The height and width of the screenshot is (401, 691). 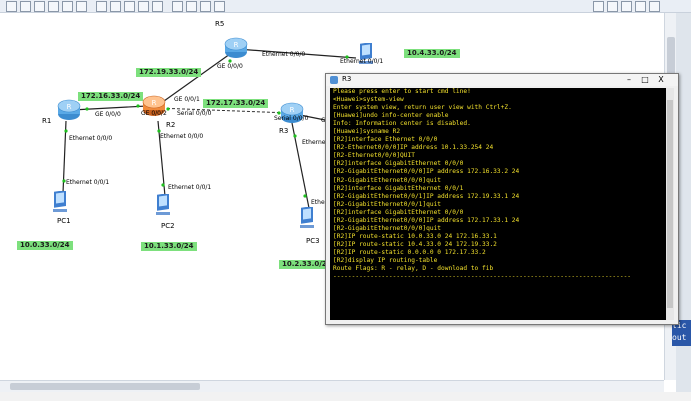 What do you see at coordinates (334, 80) in the screenshot?
I see `terminal-icon` at bounding box center [334, 80].